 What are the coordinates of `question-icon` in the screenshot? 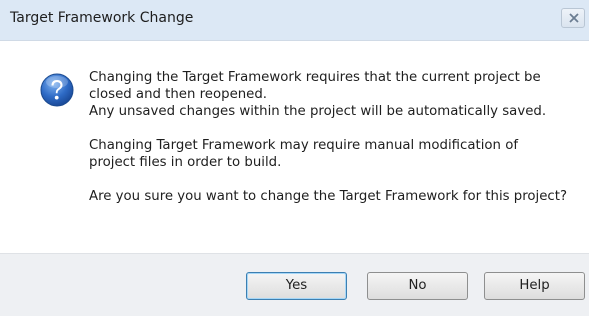 It's located at (57, 90).